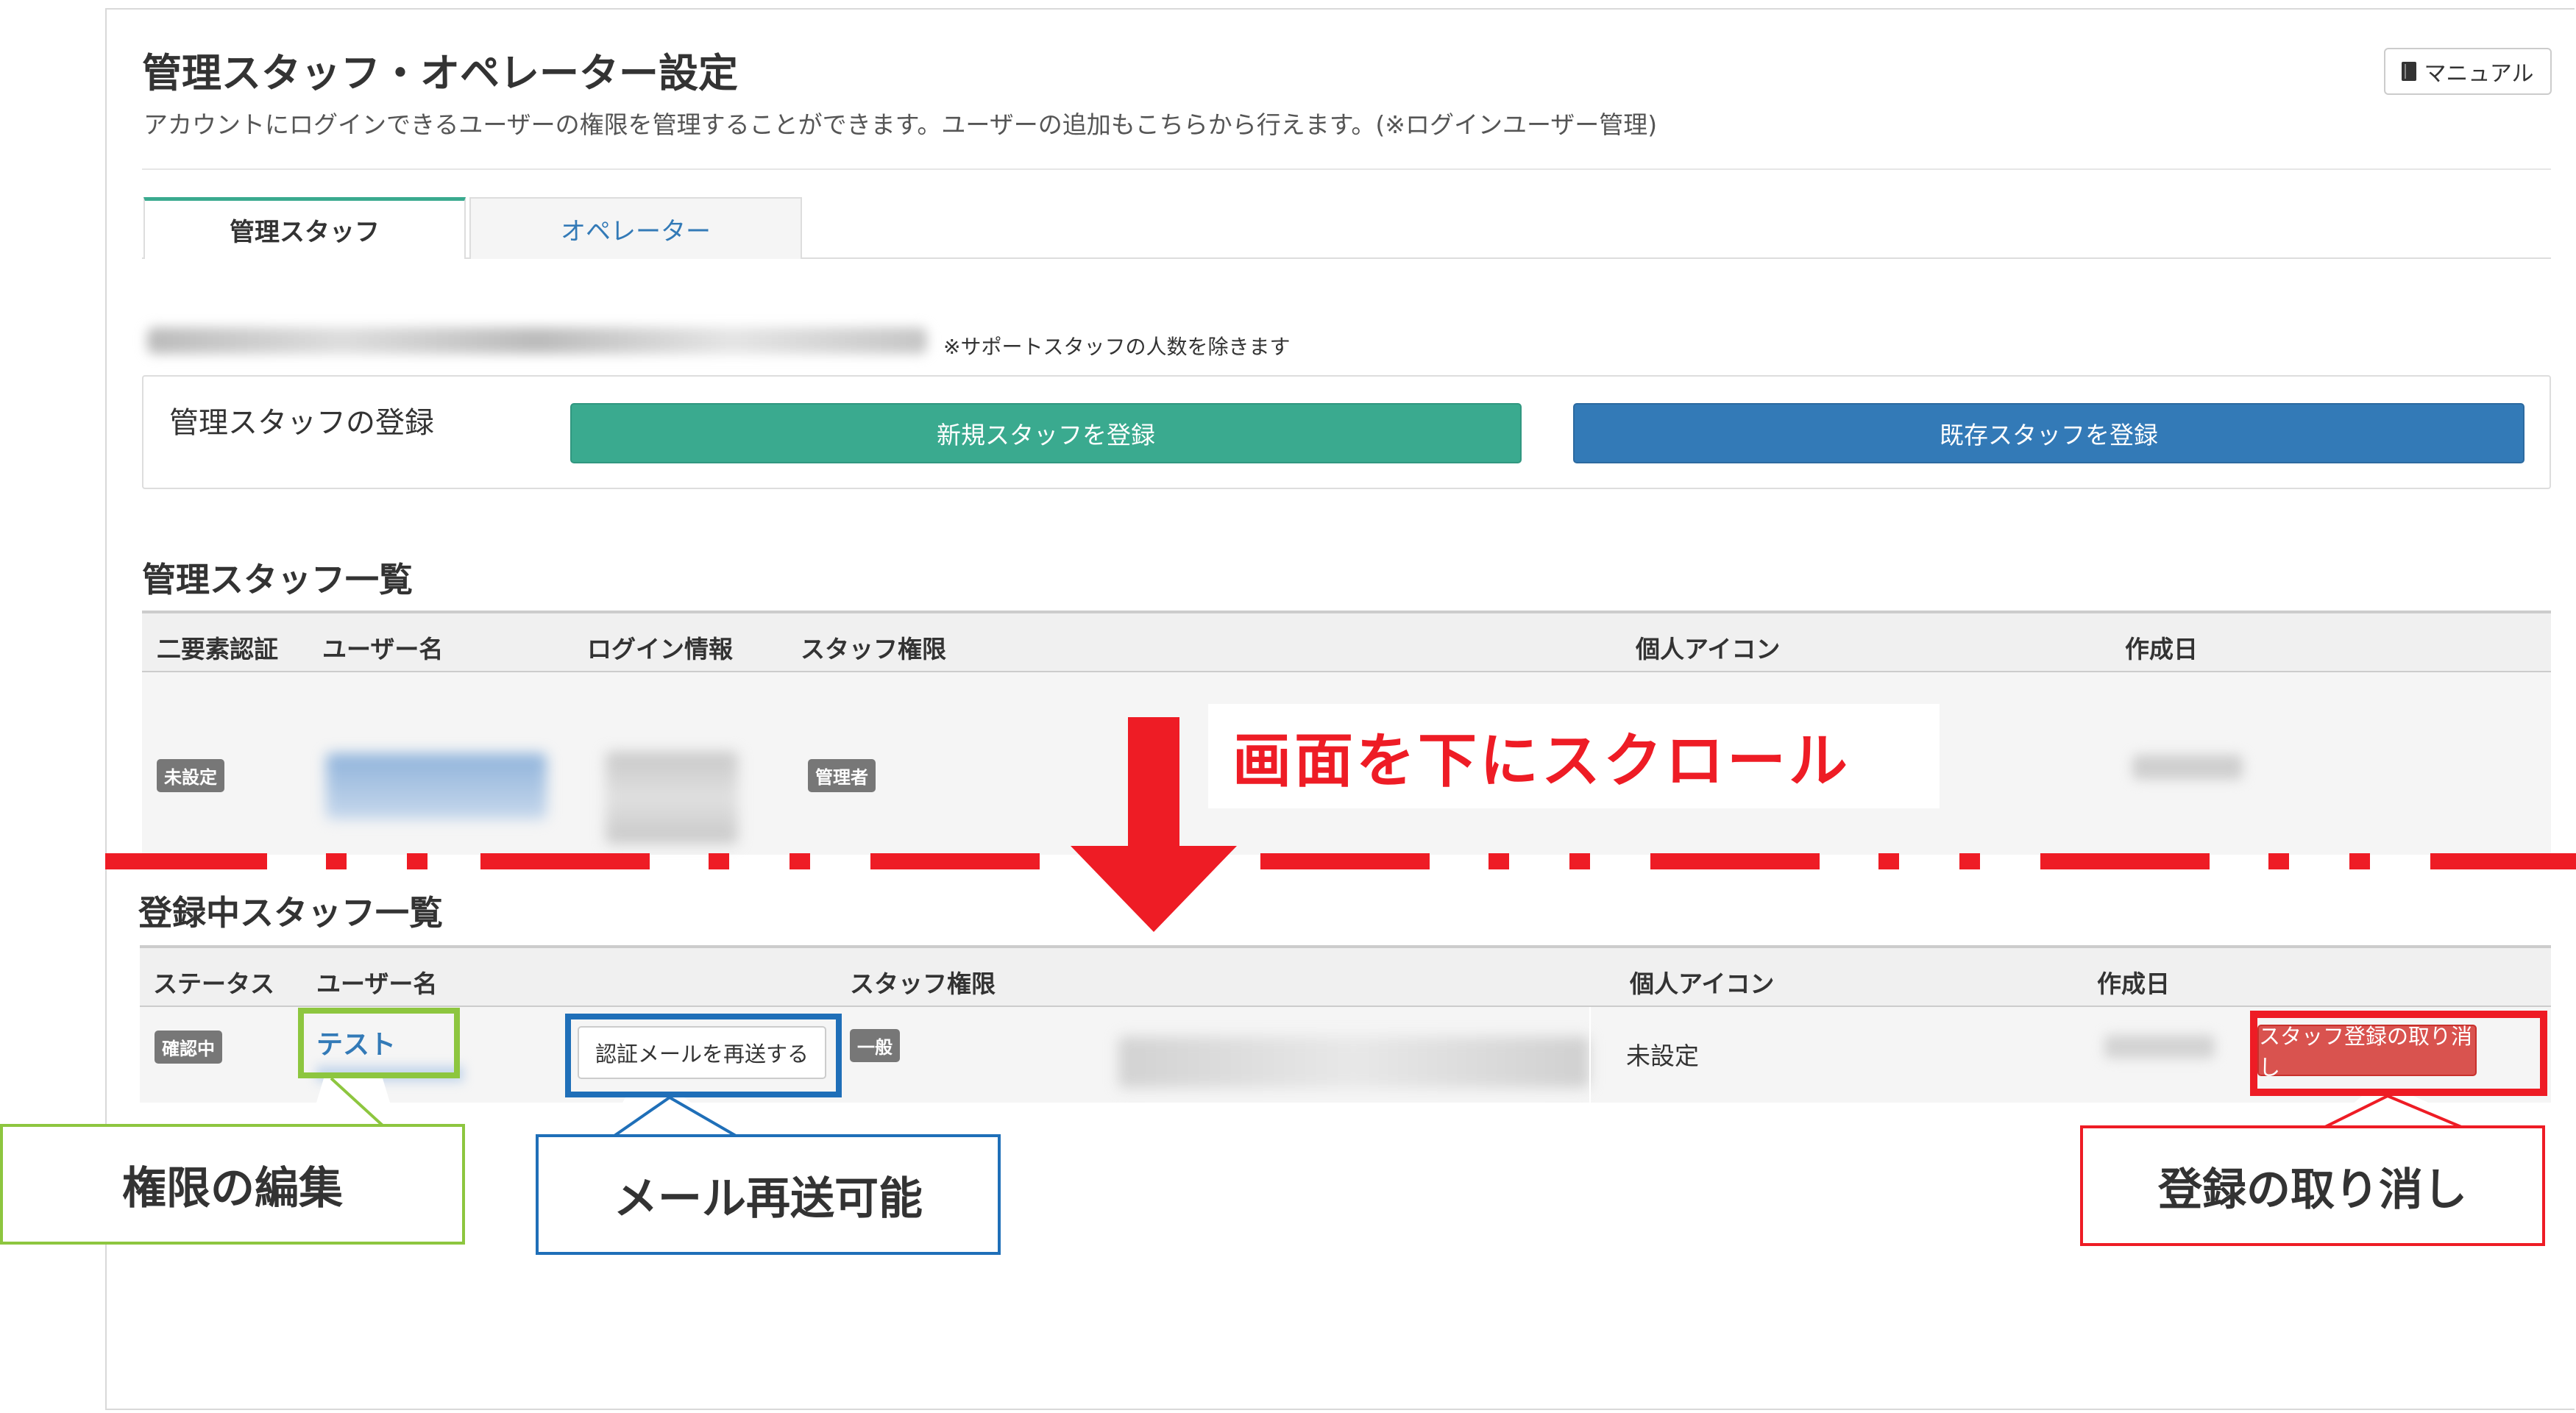 The height and width of the screenshot is (1413, 2576). Describe the element at coordinates (2312, 1185) in the screenshot. I see `cancel-registration-callout: 登録の取り消し` at that location.